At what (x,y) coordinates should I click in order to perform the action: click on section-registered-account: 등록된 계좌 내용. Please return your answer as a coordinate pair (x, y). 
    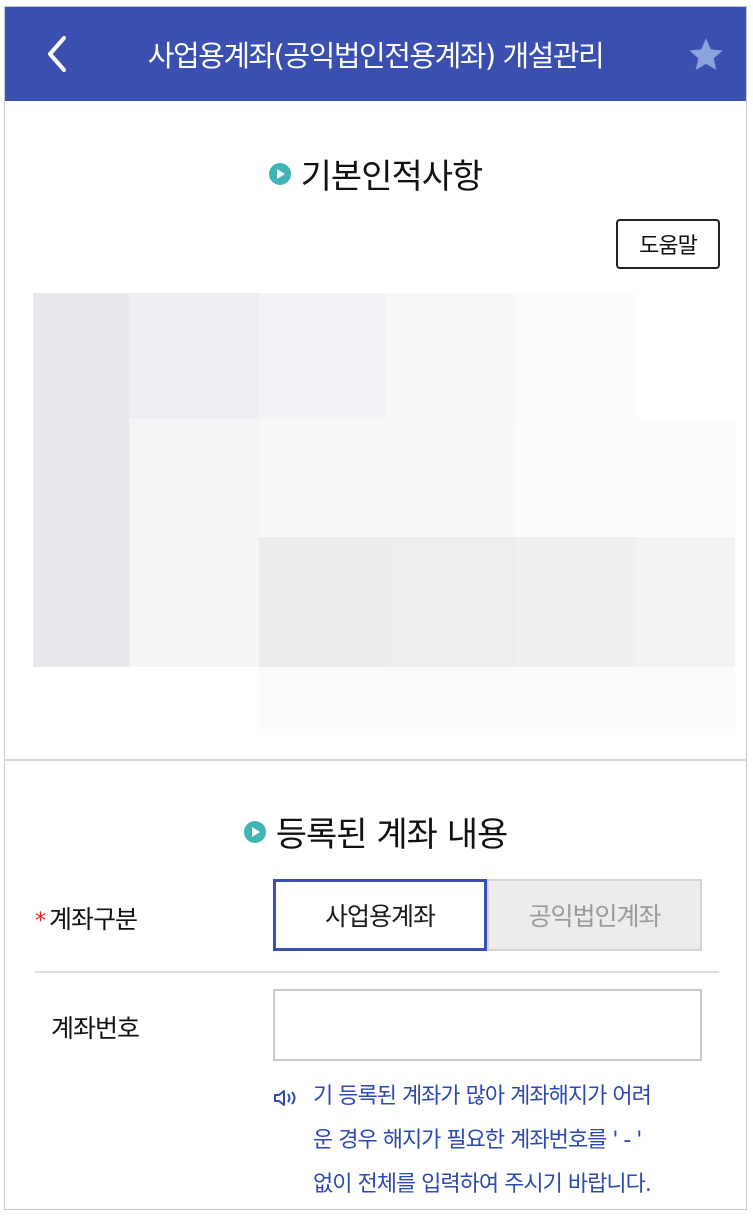
    Looking at the image, I should click on (375, 831).